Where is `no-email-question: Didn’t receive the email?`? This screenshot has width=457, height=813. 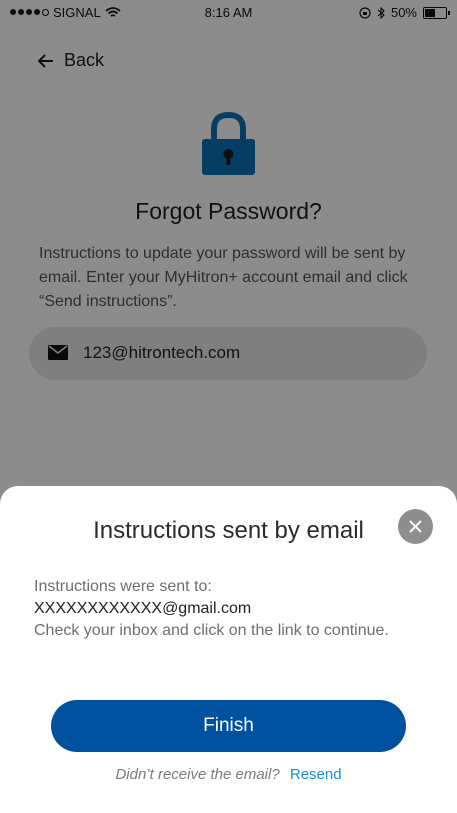
no-email-question: Didn’t receive the email? is located at coordinates (197, 774).